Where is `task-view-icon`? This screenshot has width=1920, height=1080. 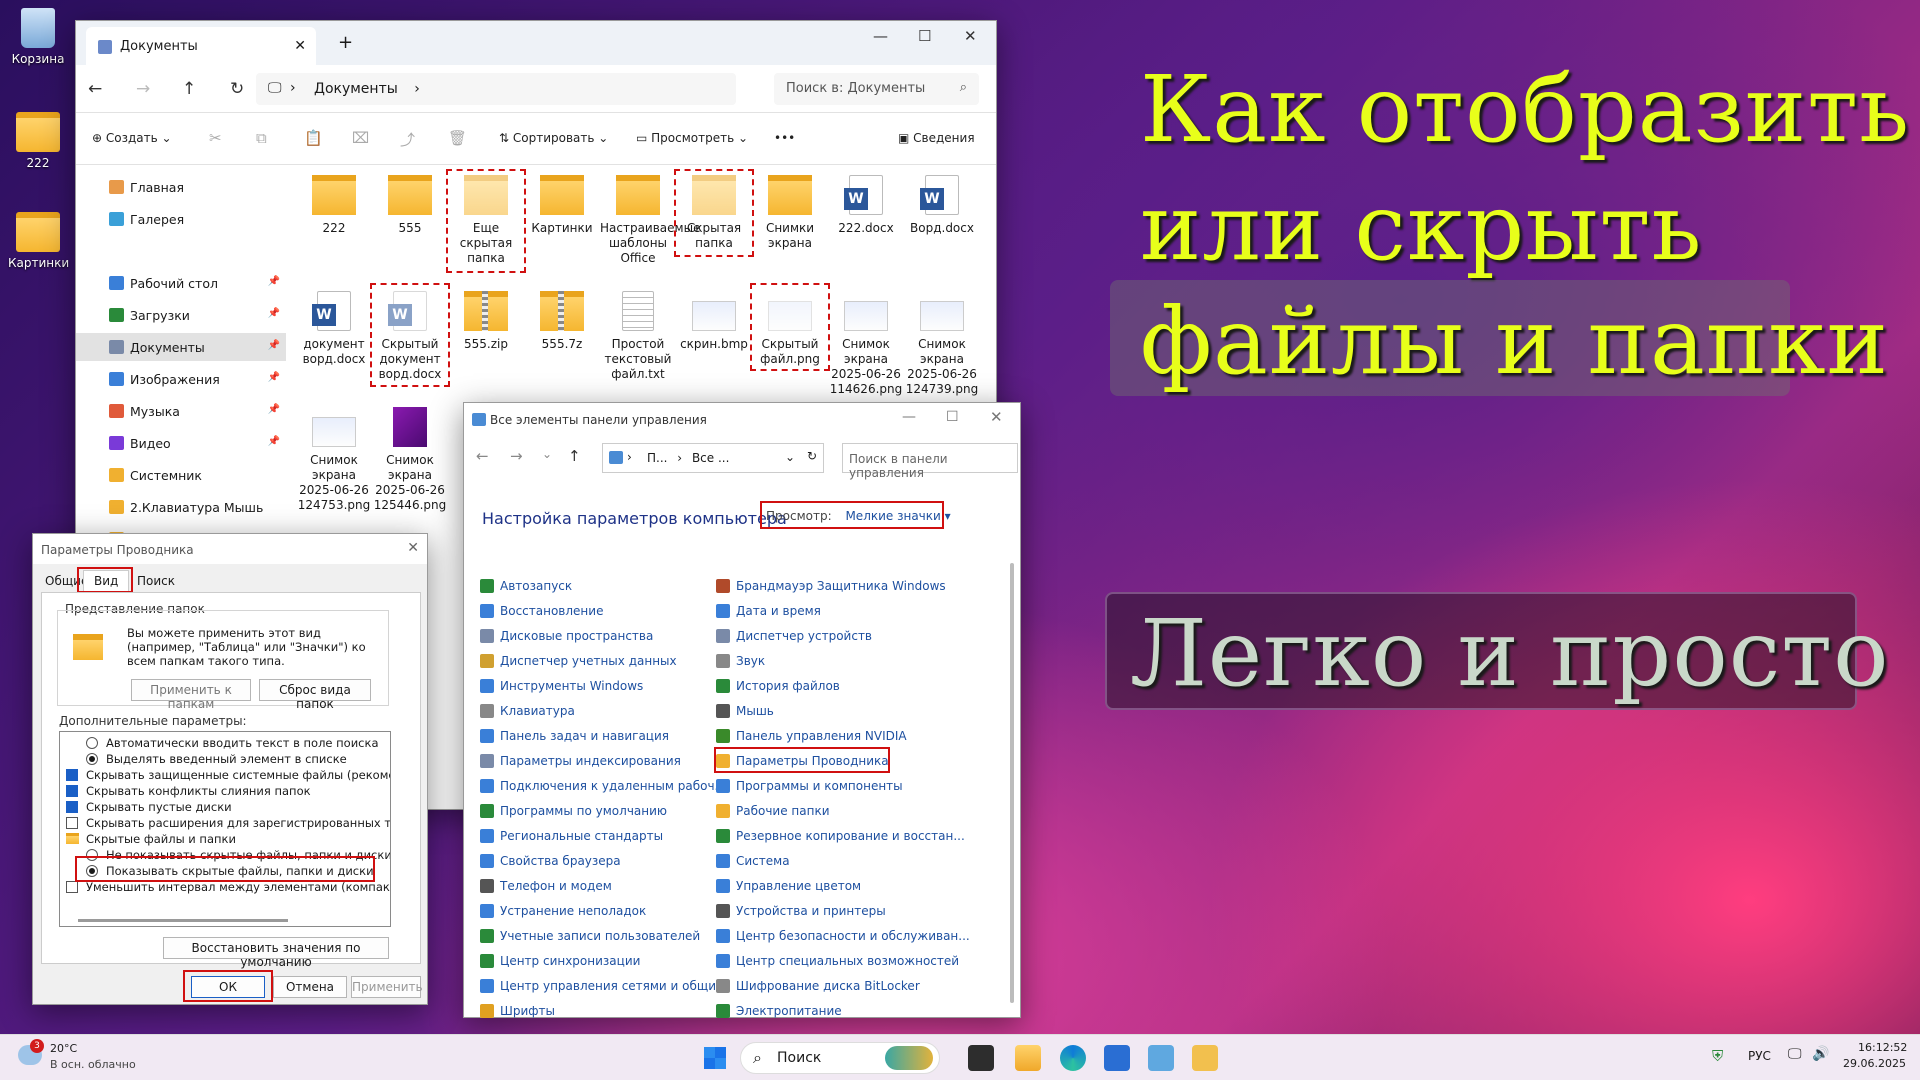 task-view-icon is located at coordinates (981, 1058).